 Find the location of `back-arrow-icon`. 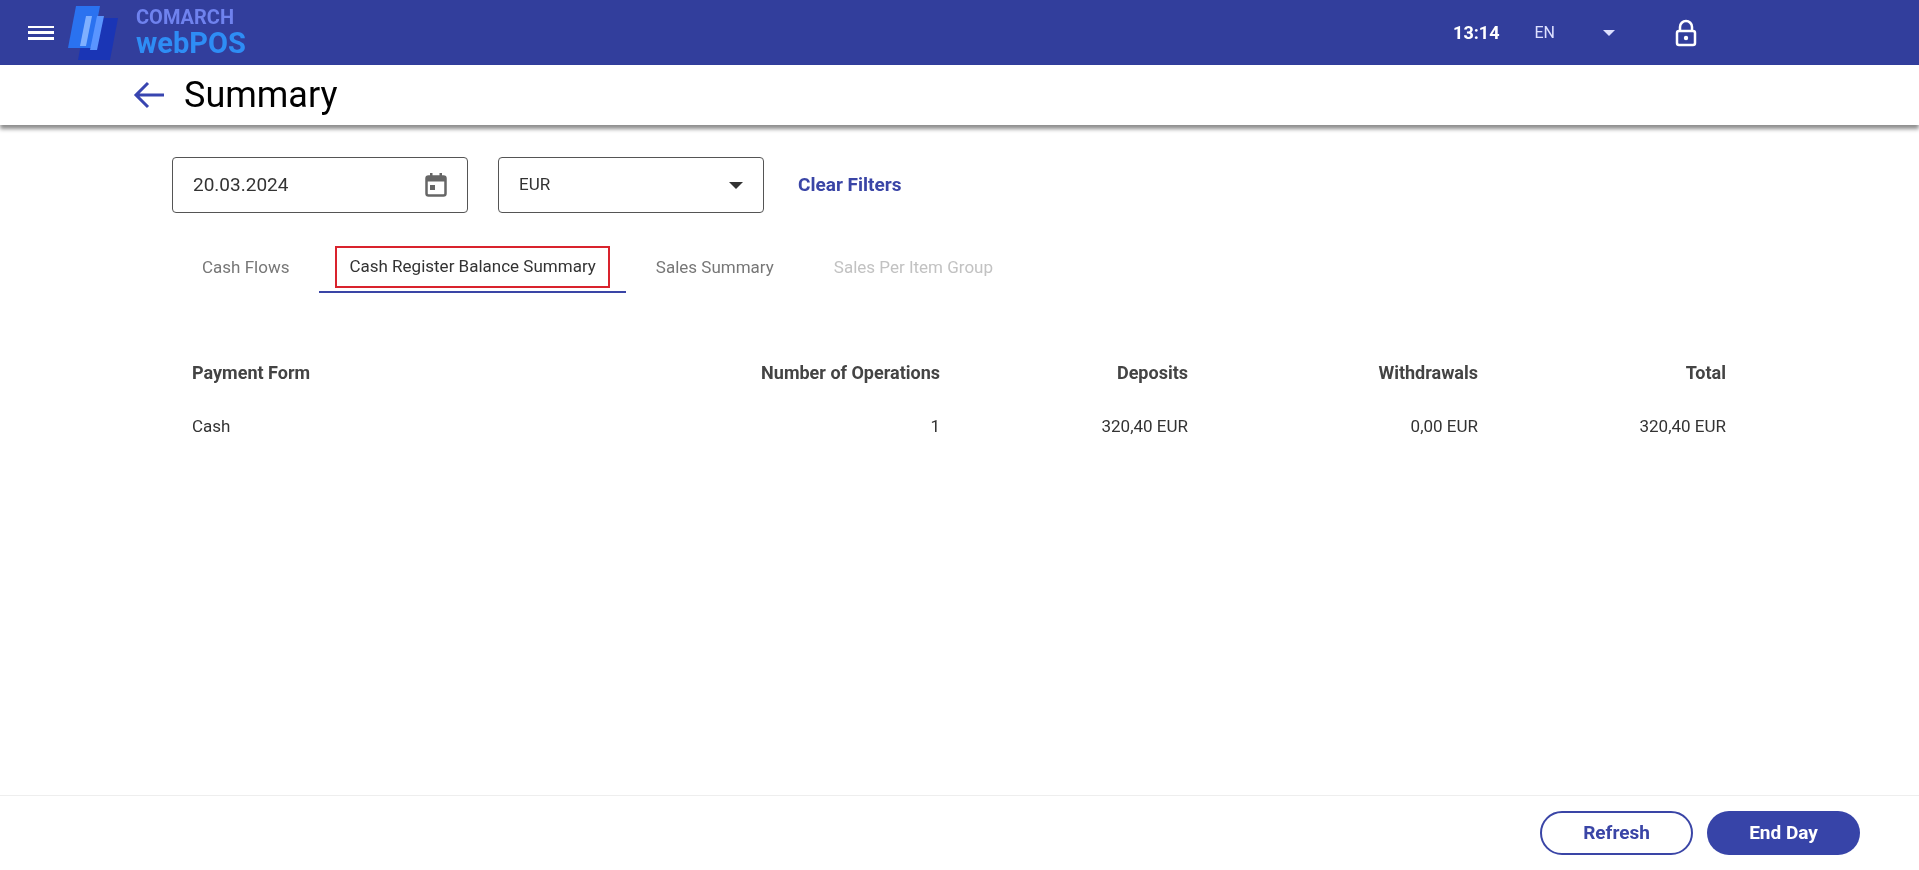

back-arrow-icon is located at coordinates (149, 95).